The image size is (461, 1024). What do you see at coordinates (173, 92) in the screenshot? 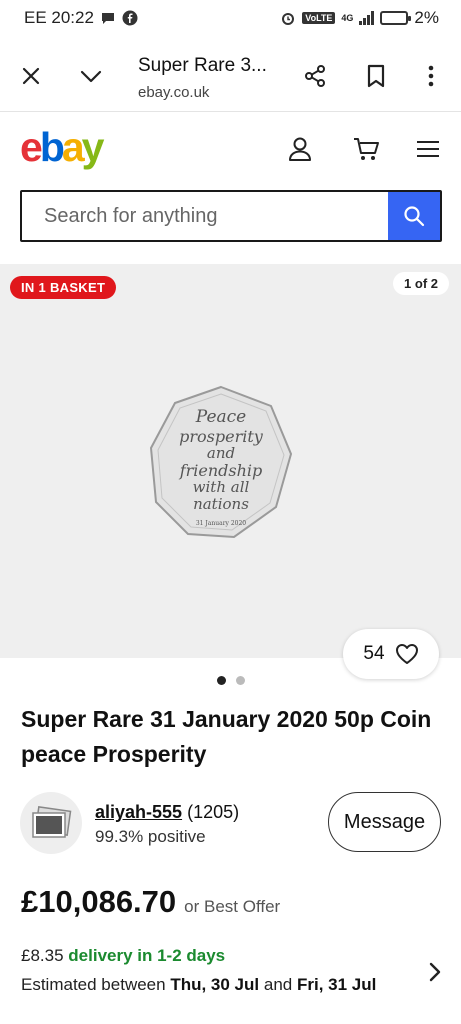
I see `tab-url: ebay.co.uk` at bounding box center [173, 92].